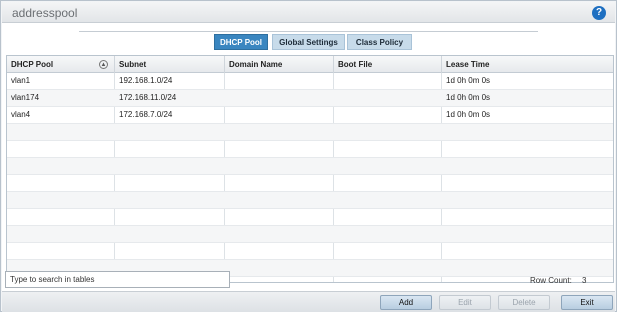 The image size is (617, 312). I want to click on column-header-boot-file: Boot File, so click(388, 64).